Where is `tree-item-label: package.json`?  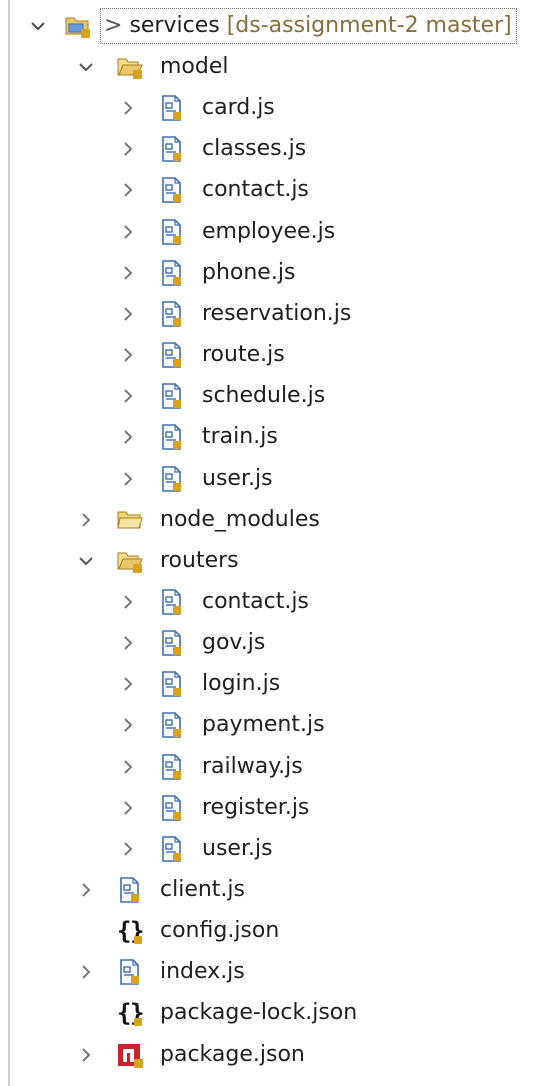 tree-item-label: package.json is located at coordinates (232, 1054).